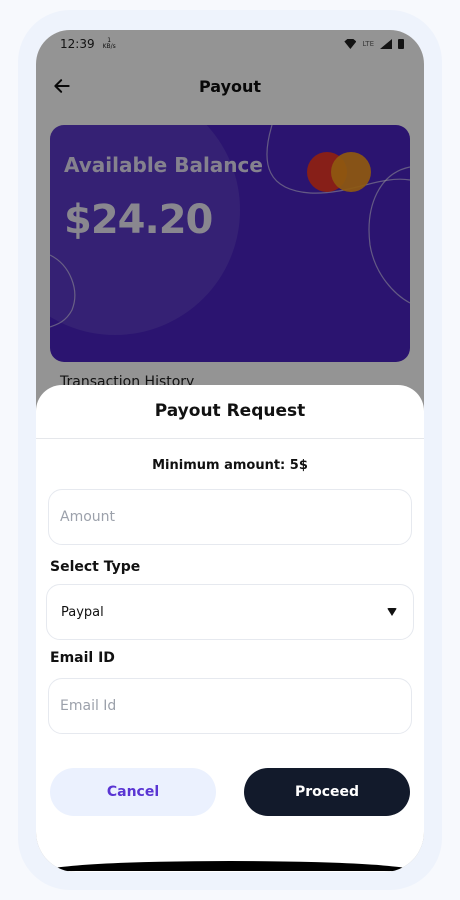 The width and height of the screenshot is (460, 900). Describe the element at coordinates (392, 612) in the screenshot. I see `caret-down-icon` at that location.